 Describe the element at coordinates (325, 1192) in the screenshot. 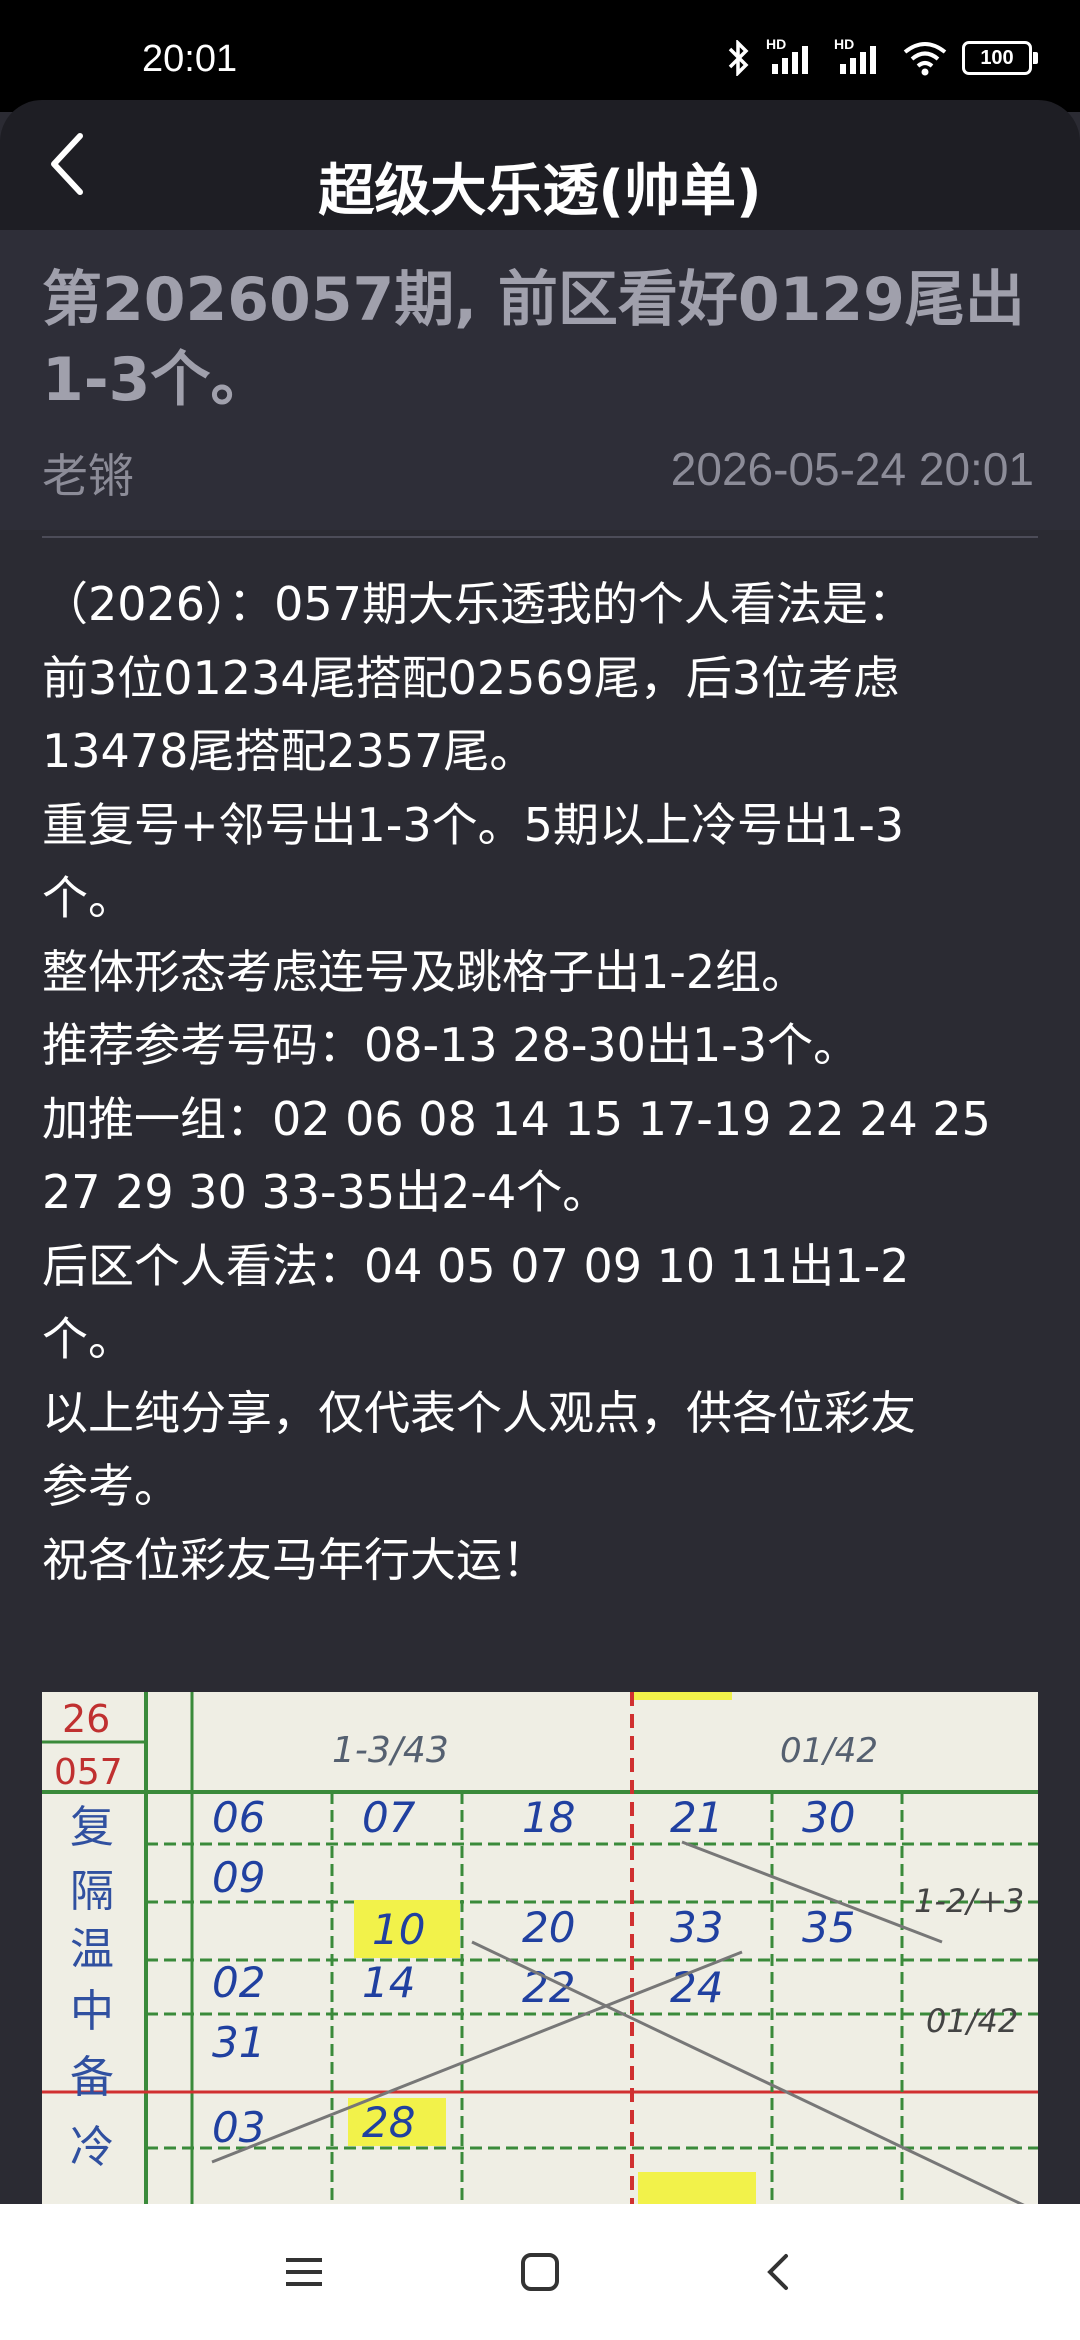

I see `body-line: 27 29 30 33-35出2-4个。` at that location.